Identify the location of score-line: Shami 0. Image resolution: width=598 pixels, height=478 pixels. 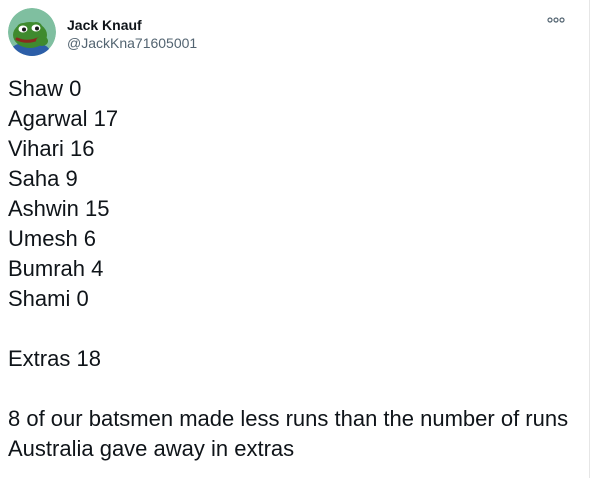
(48, 298).